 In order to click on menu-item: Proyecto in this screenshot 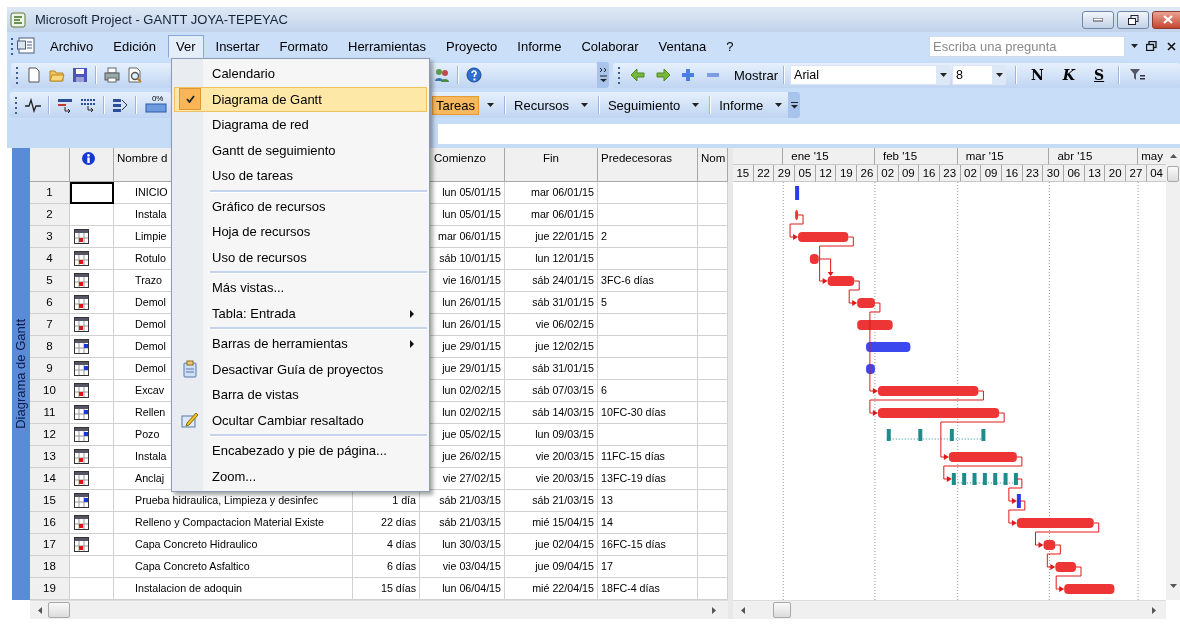, I will do `click(472, 46)`.